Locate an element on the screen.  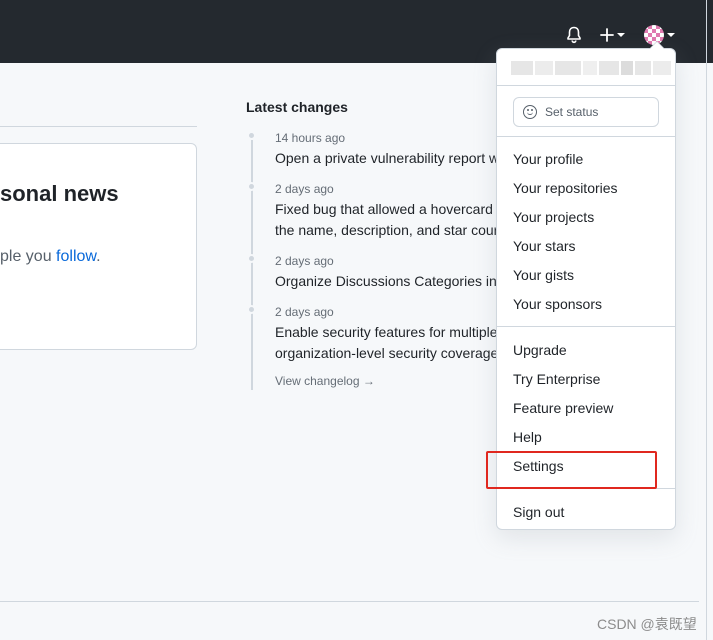
feed-divider is located at coordinates (98, 126).